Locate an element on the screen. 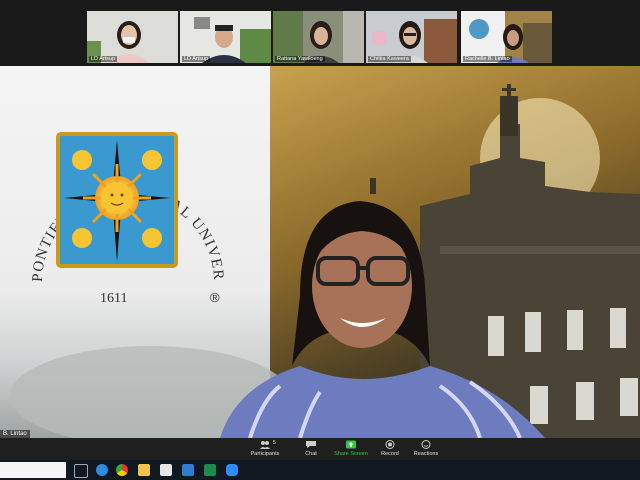  participant-tile-5: Rachelle B. Lintao is located at coordinates (506, 37).